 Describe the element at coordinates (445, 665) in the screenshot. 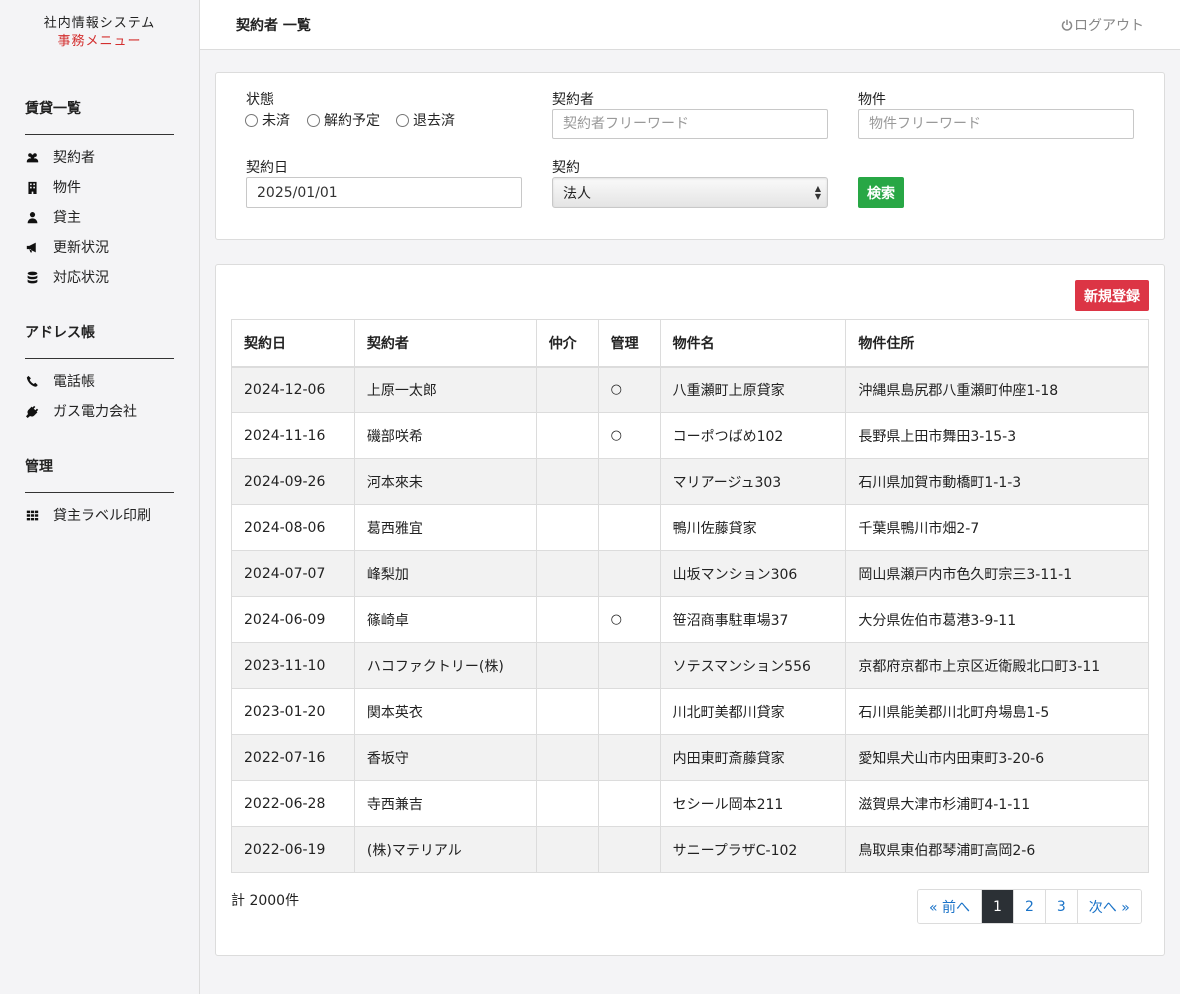

I see `table-cell: ハコファクトリー(株)` at that location.